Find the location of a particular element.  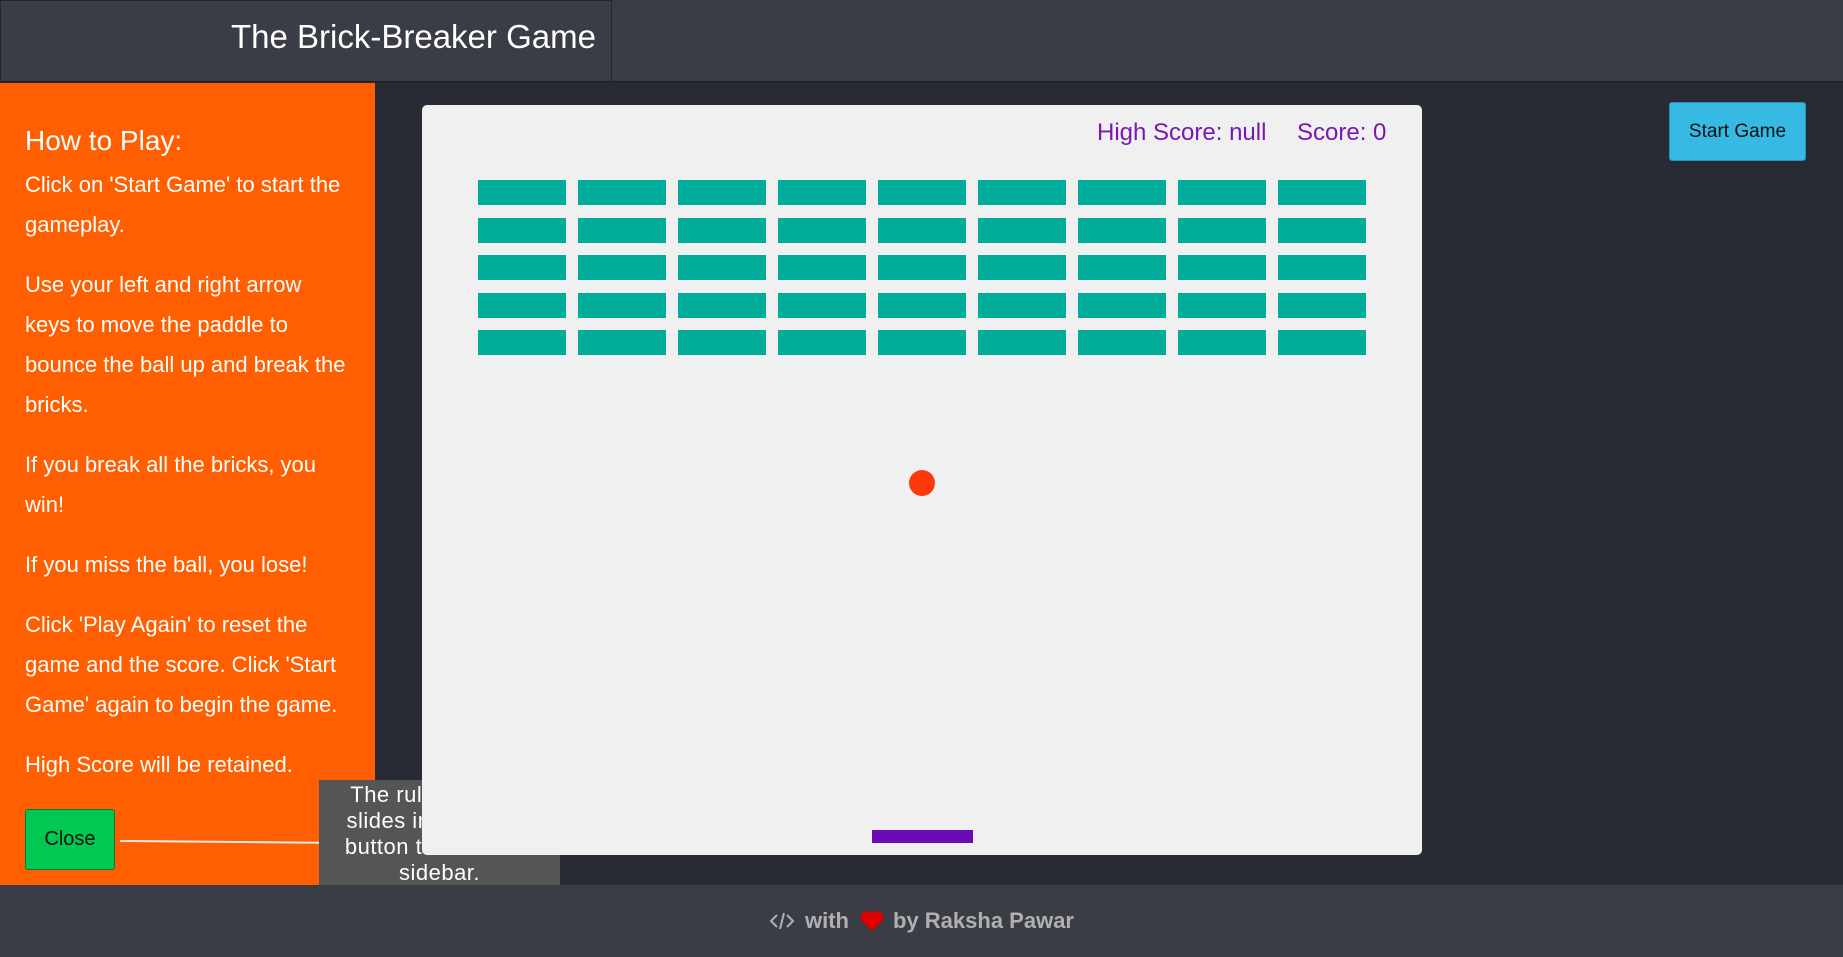

footer: with by Raksha Pawar is located at coordinates (921, 921).